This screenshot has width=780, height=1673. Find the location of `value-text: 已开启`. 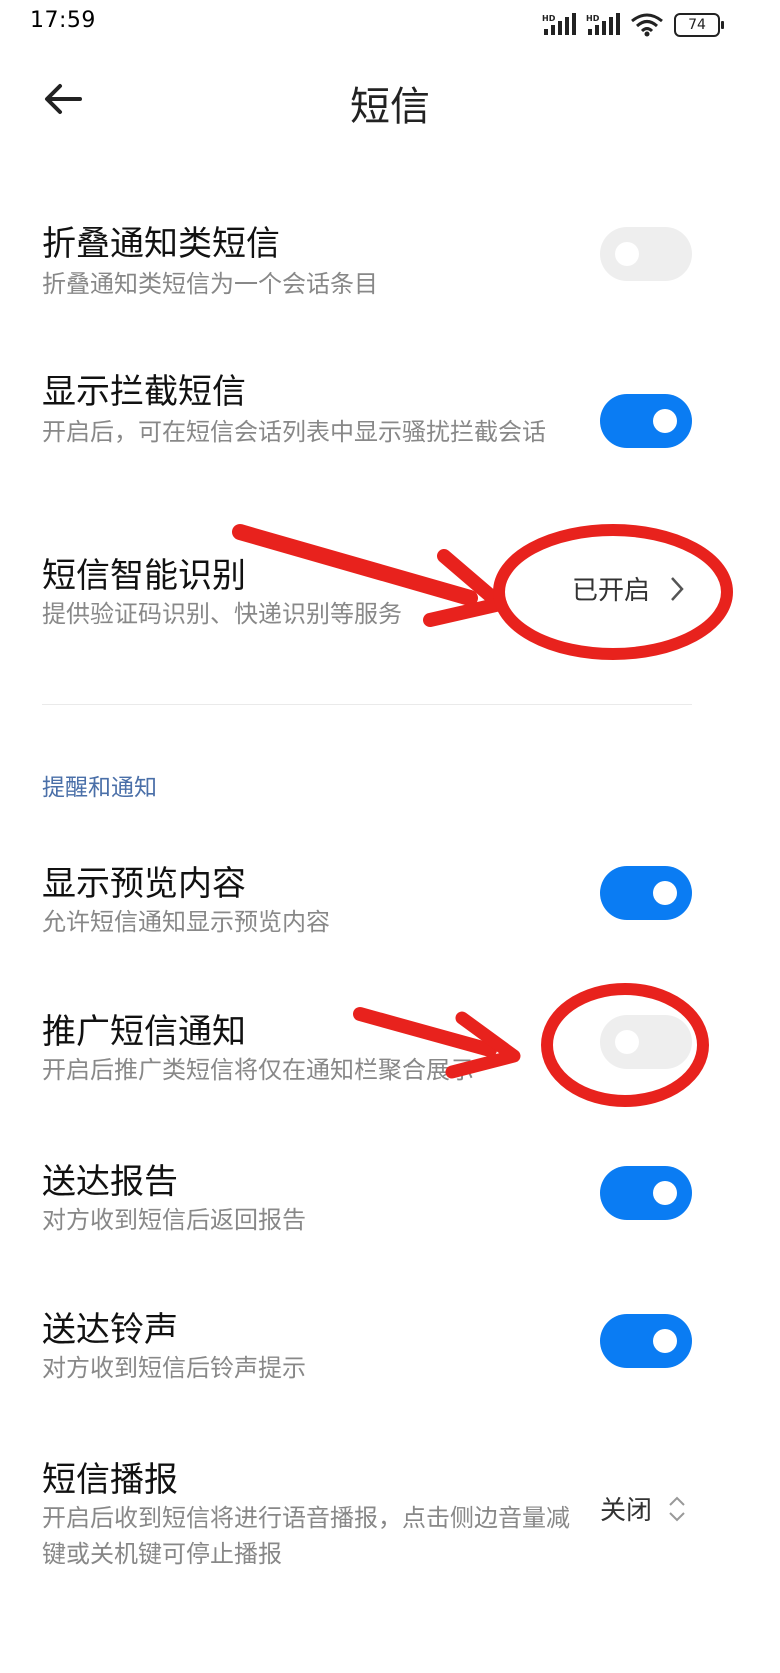

value-text: 已开启 is located at coordinates (610, 591).